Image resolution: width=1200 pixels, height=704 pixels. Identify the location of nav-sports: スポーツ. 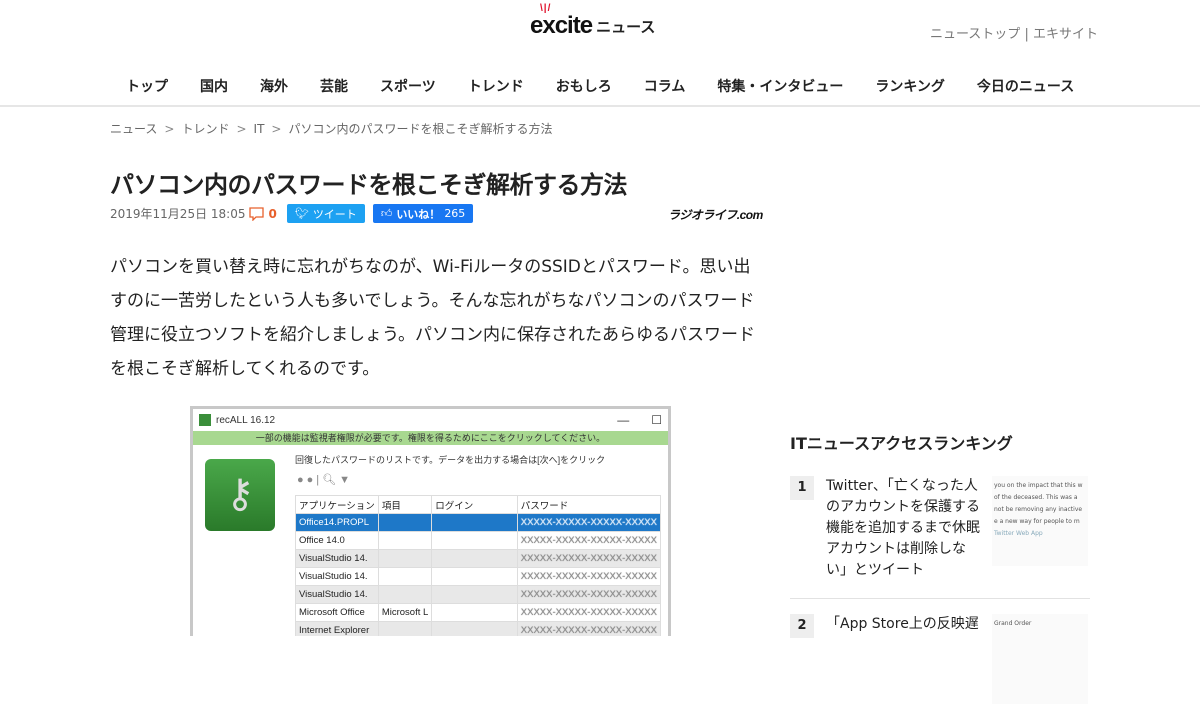
(408, 86).